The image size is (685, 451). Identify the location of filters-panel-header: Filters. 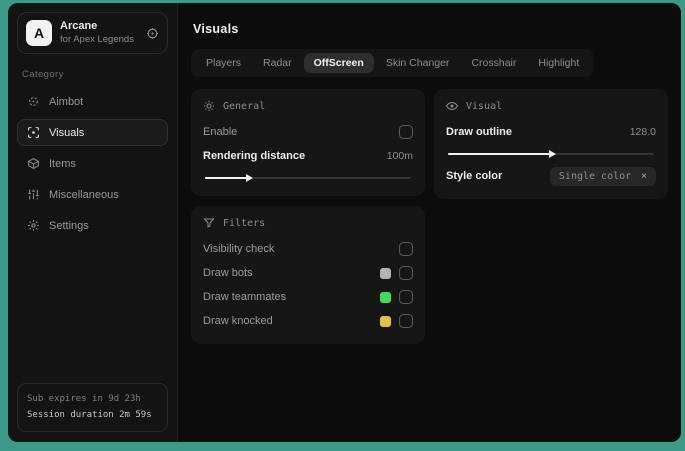
(308, 223).